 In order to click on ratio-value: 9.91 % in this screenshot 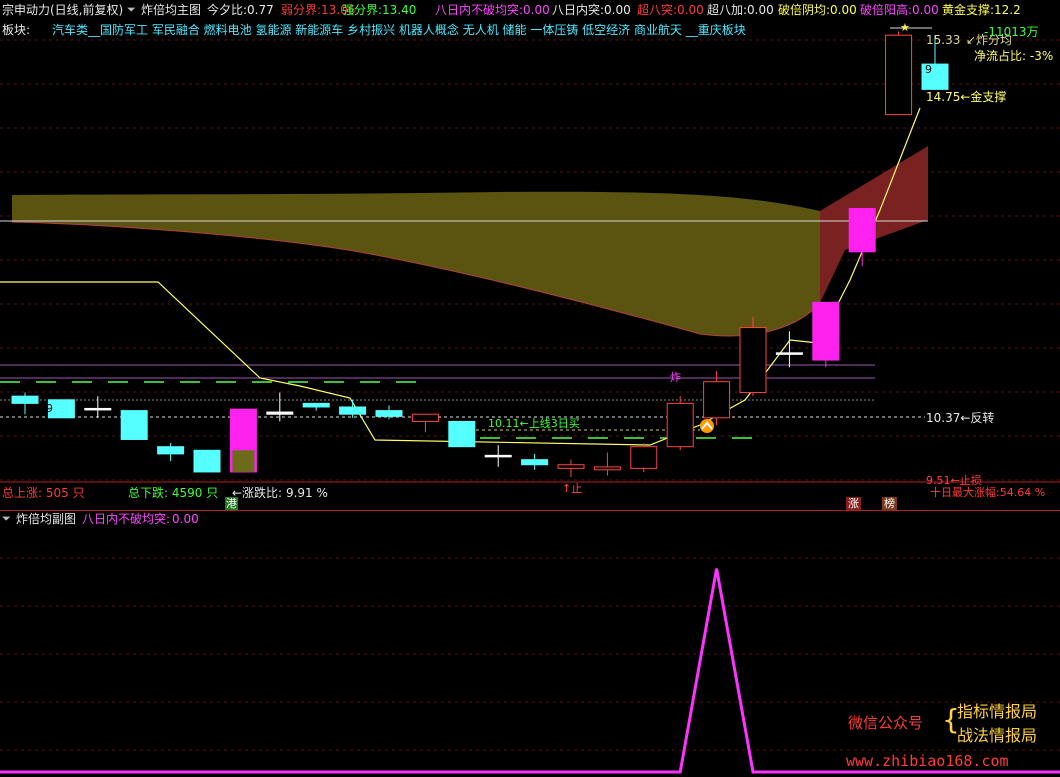, I will do `click(306, 493)`.